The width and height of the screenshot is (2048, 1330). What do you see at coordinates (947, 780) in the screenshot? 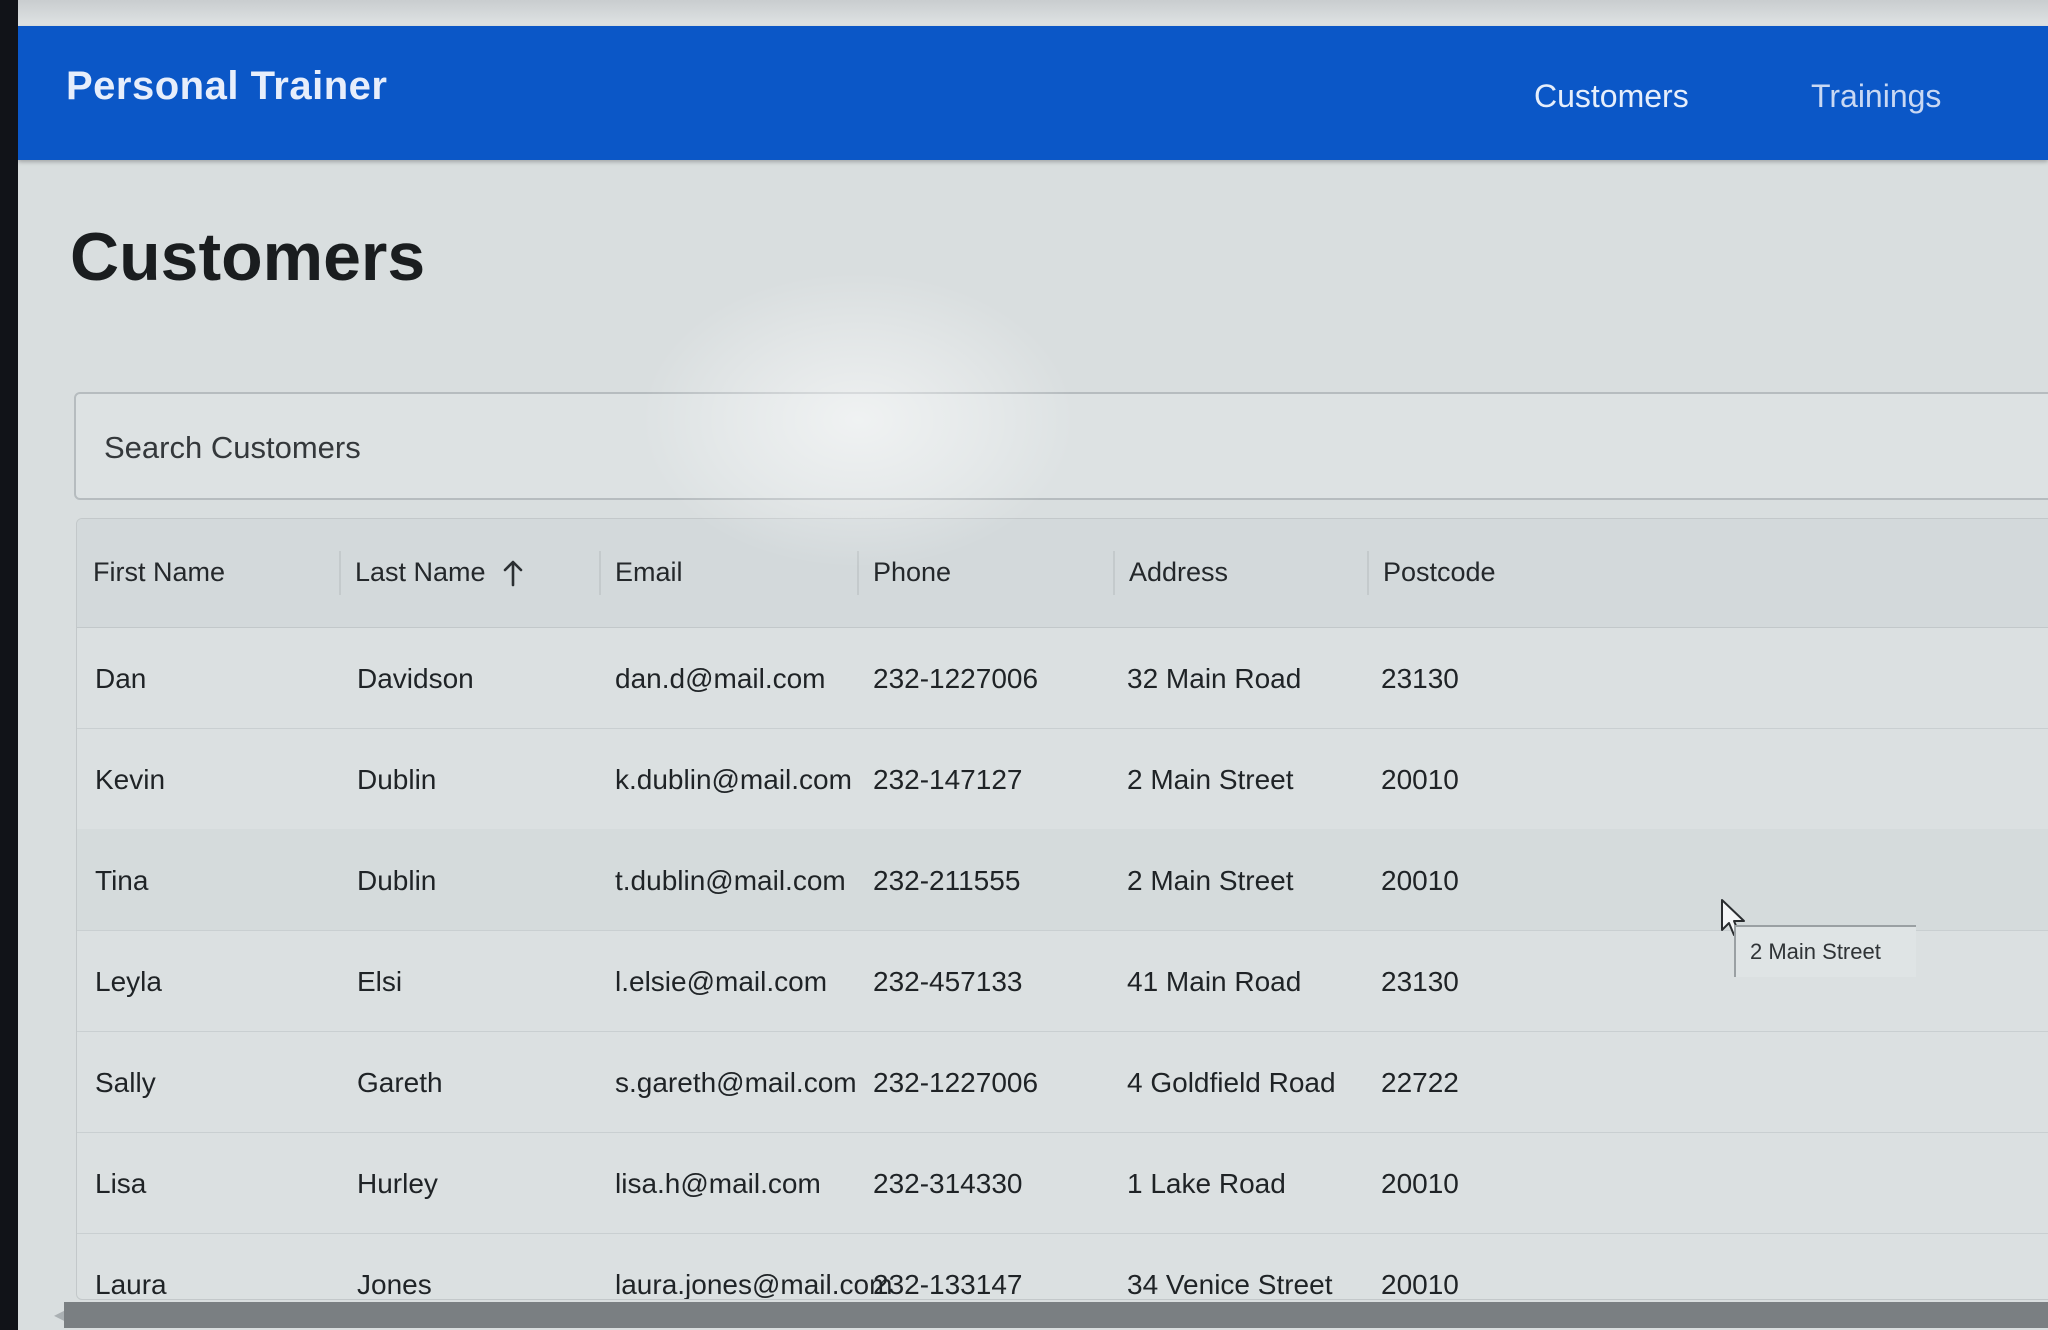
I see `cell-phone: 232-147127` at bounding box center [947, 780].